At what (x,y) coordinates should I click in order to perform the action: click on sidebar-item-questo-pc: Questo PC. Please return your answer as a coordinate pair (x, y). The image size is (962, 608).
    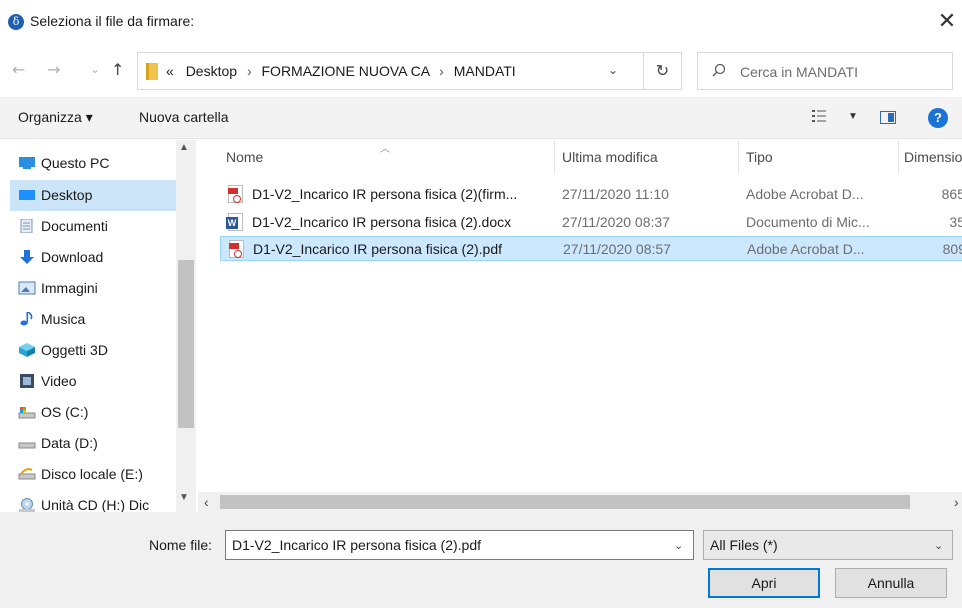
    Looking at the image, I should click on (99, 163).